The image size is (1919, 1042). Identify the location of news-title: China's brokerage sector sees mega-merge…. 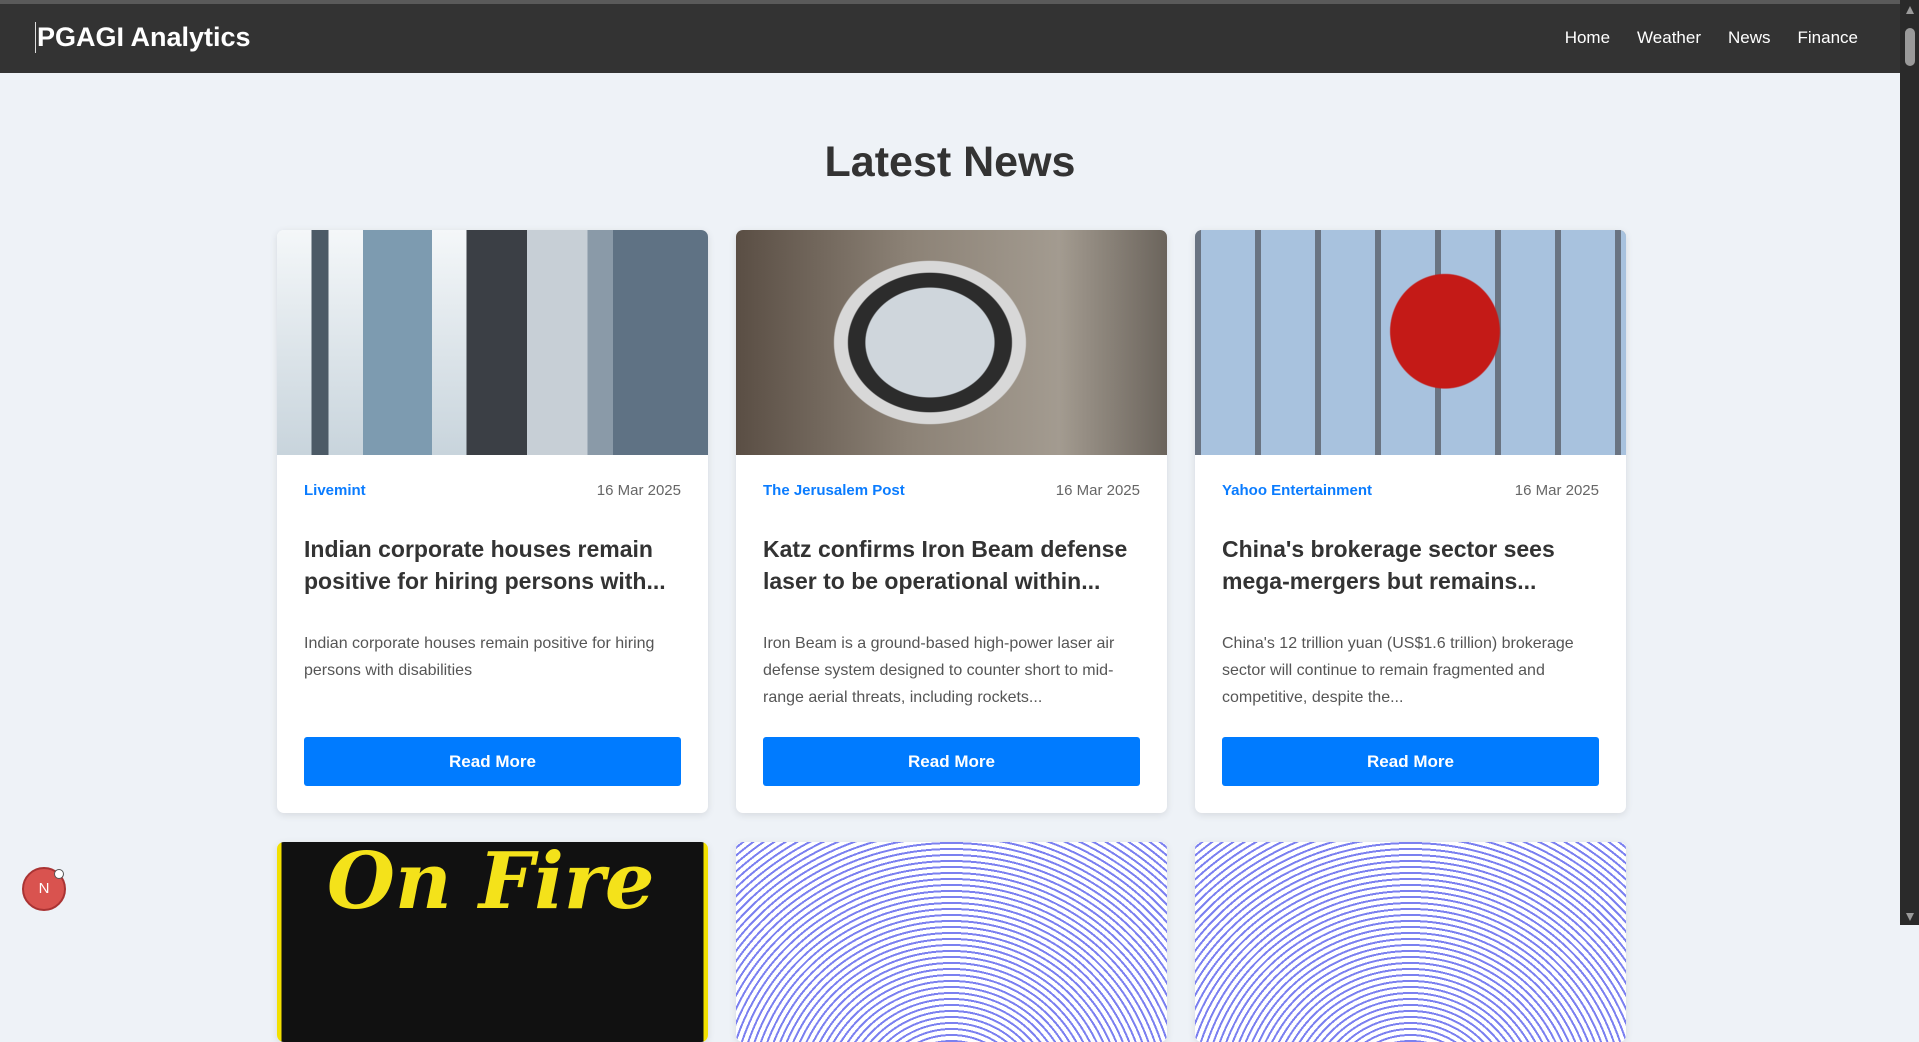
(1388, 565).